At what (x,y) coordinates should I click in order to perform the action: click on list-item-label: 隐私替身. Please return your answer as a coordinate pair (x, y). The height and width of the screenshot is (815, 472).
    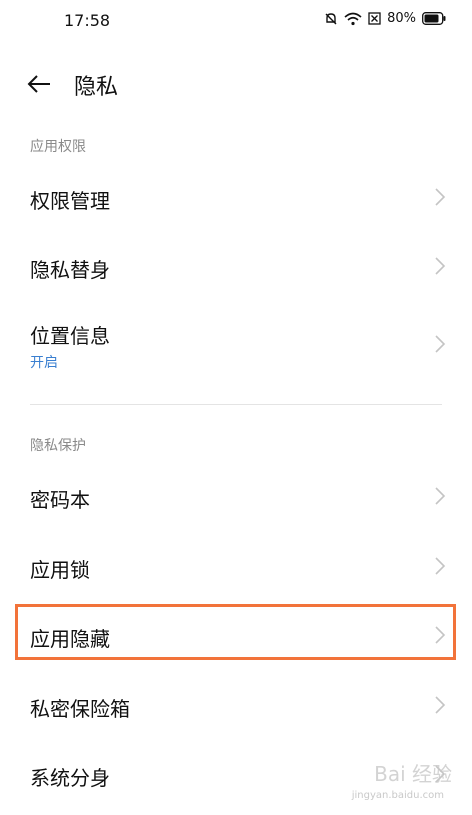
    Looking at the image, I should click on (70, 270).